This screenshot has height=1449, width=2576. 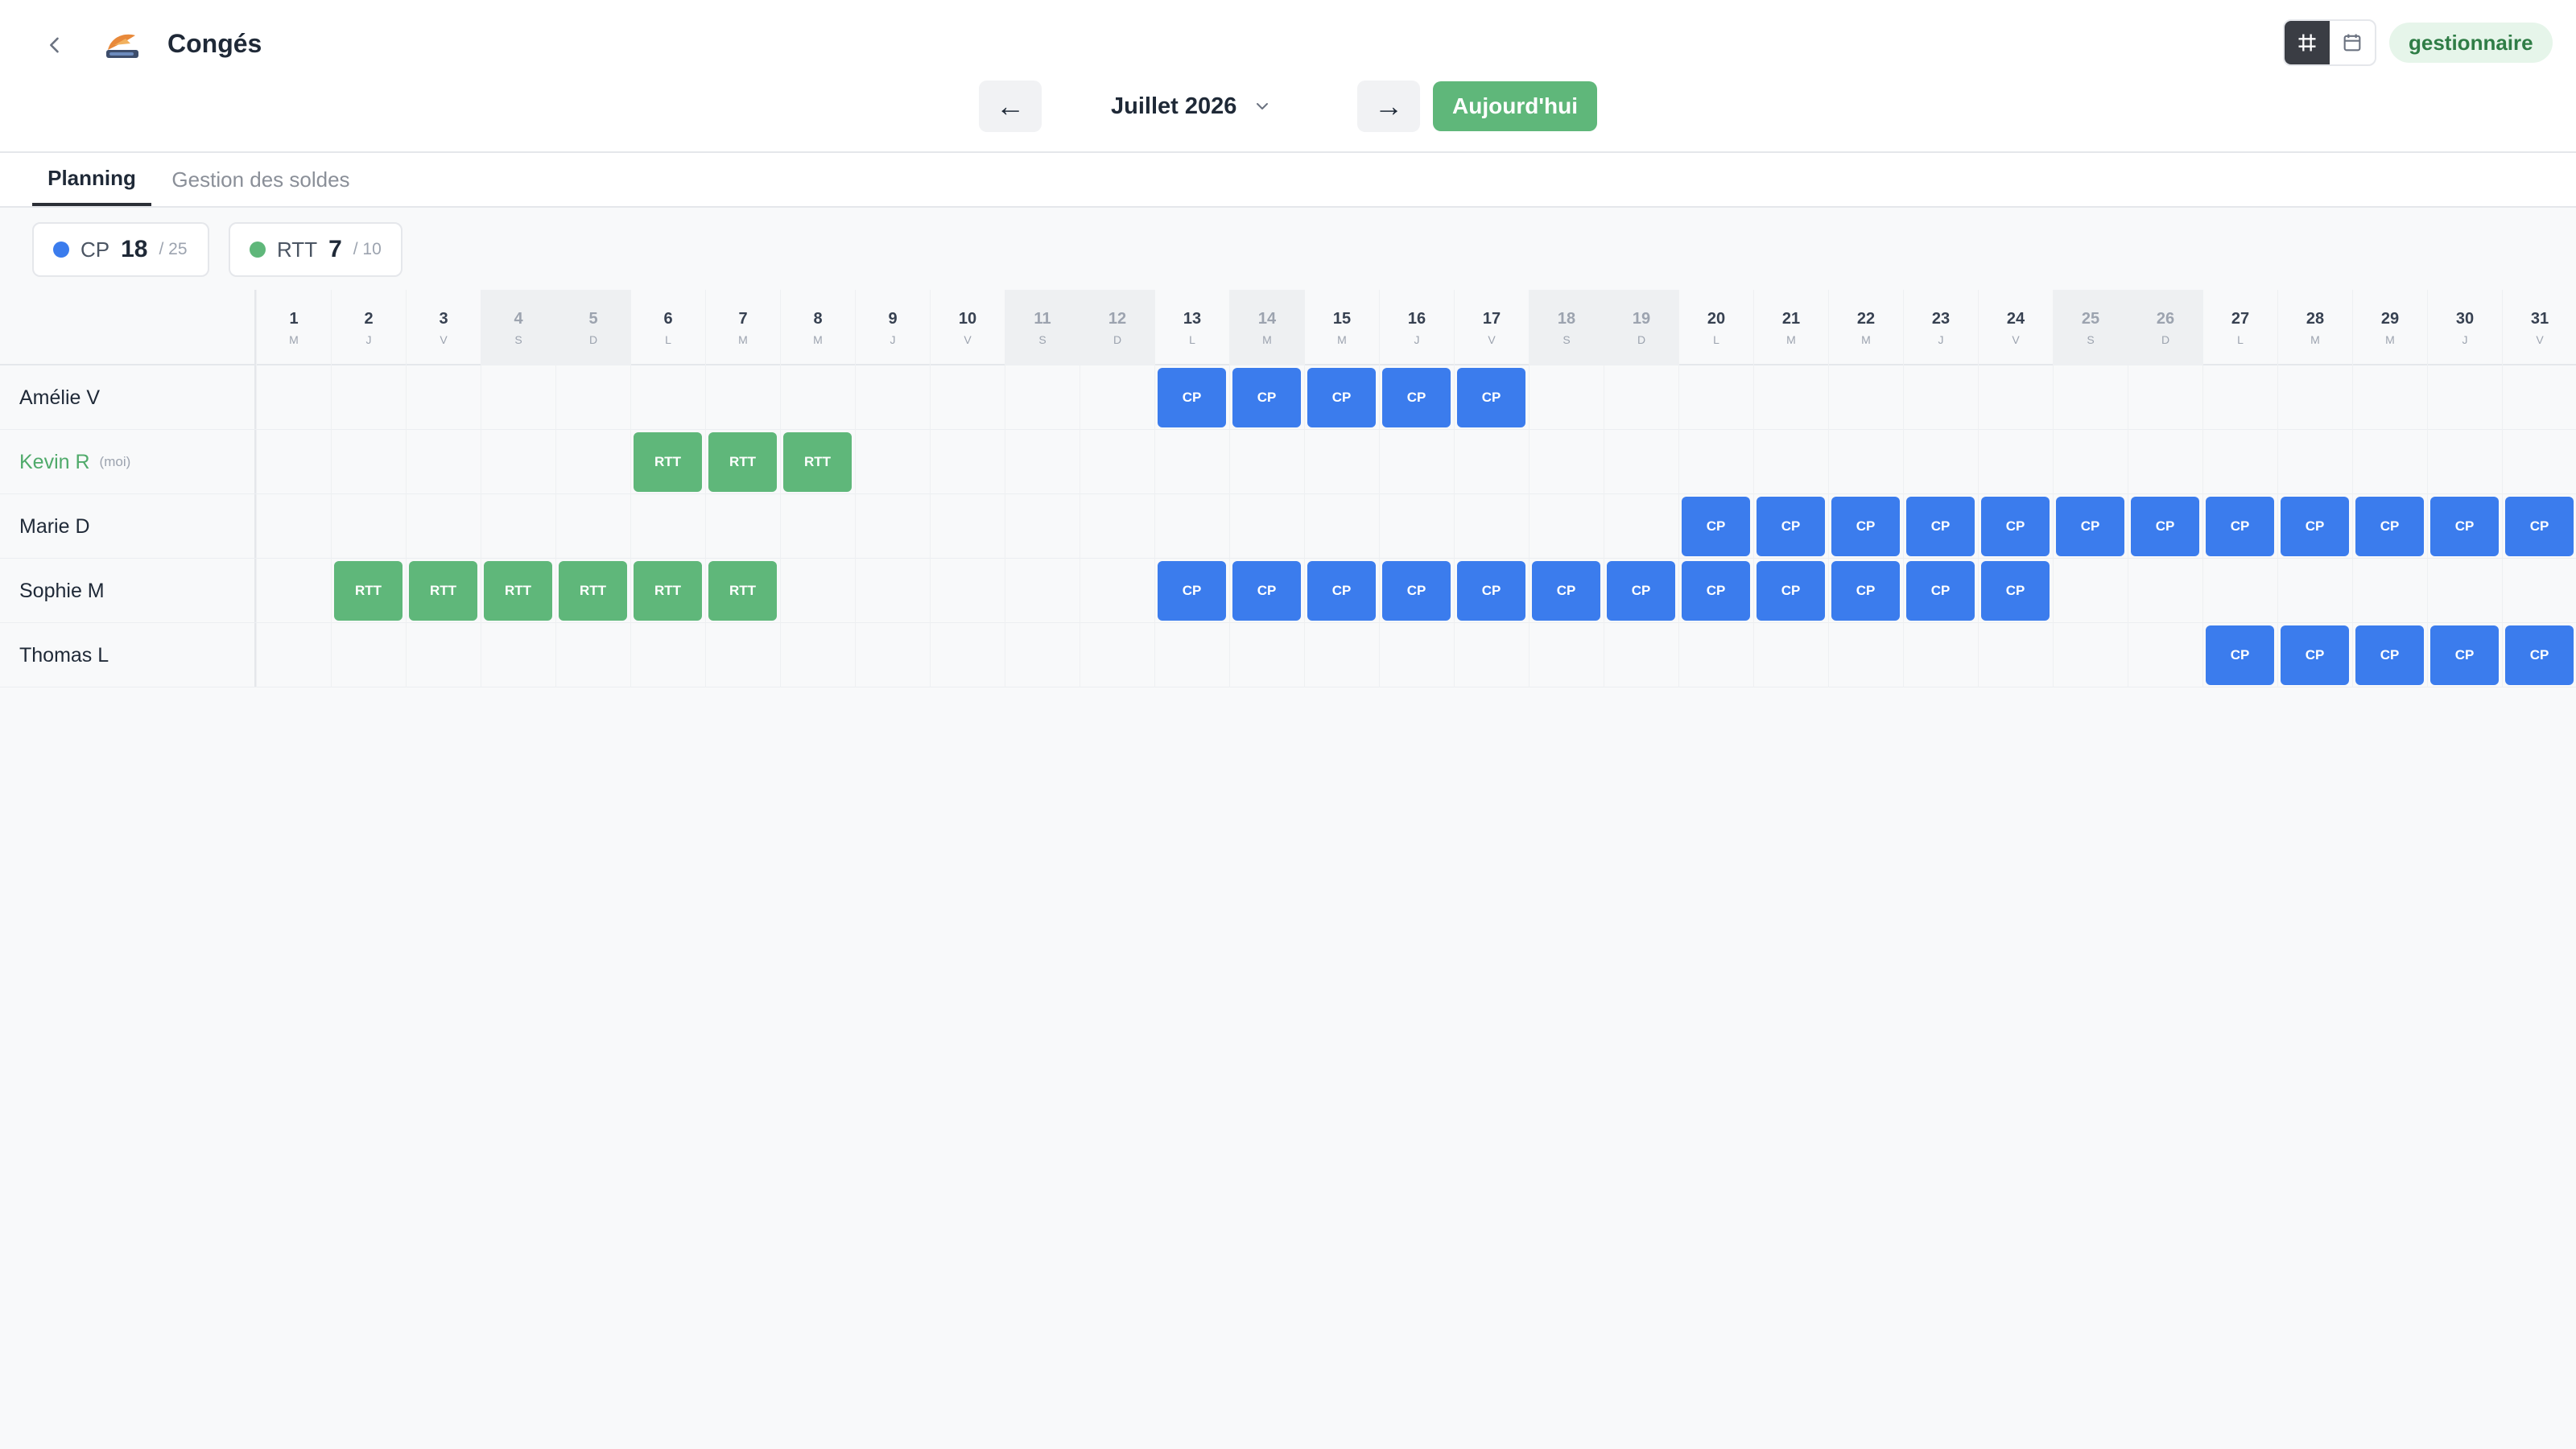 What do you see at coordinates (2165, 327) in the screenshot?
I see `day-header: 26 D` at bounding box center [2165, 327].